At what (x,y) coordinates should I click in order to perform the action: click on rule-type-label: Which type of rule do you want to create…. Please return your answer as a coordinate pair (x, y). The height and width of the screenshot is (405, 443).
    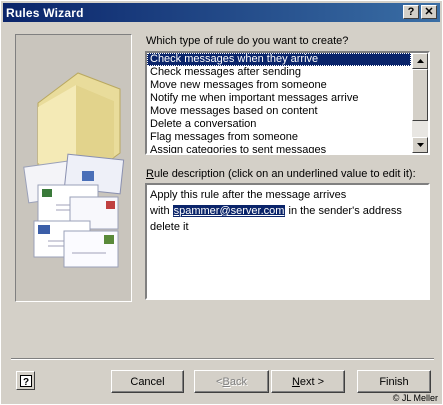
    Looking at the image, I should click on (247, 41).